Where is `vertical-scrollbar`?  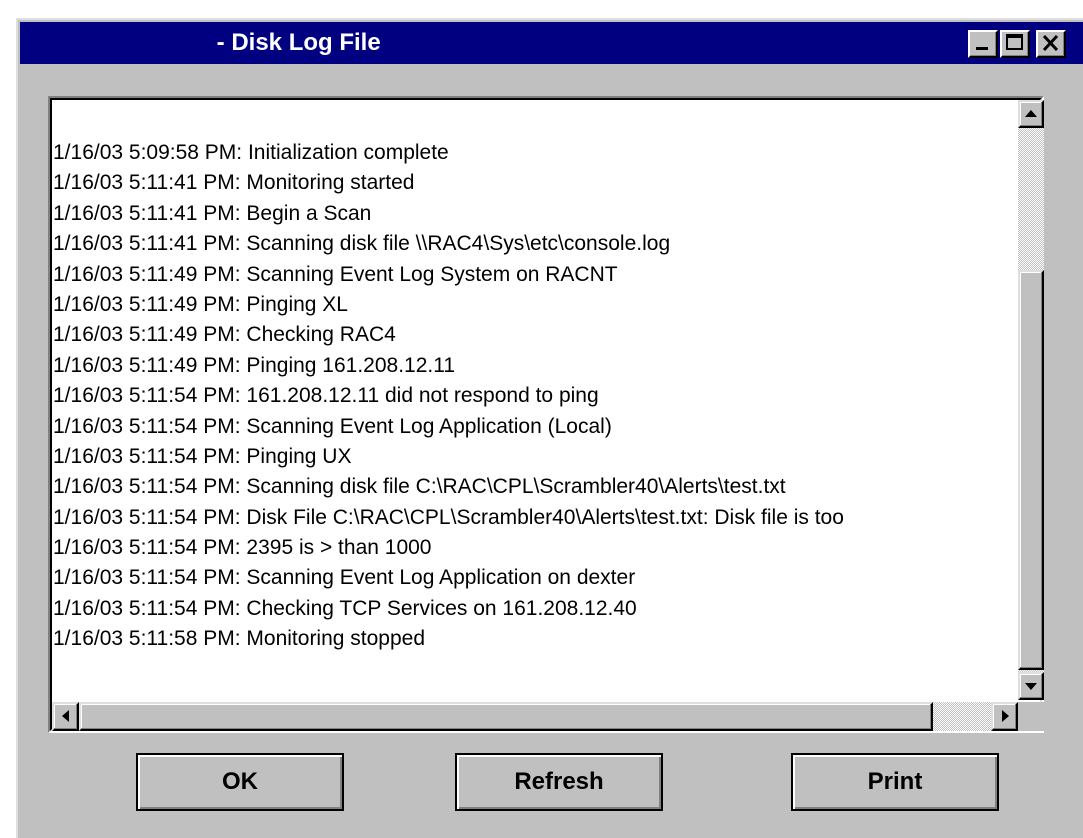 vertical-scrollbar is located at coordinates (1031, 400).